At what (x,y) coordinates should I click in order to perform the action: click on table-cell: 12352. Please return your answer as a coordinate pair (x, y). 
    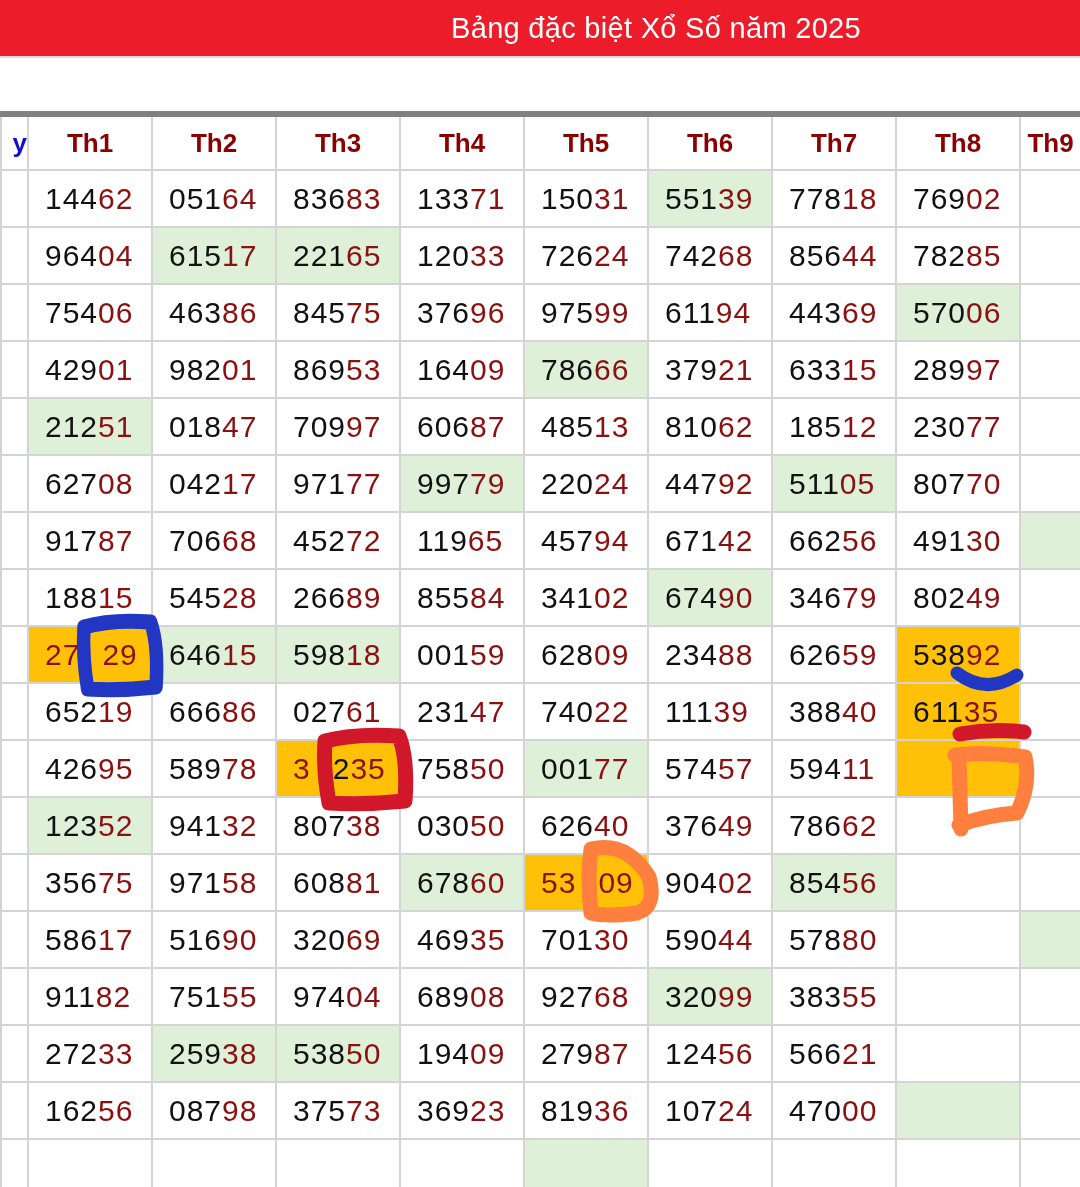
    Looking at the image, I should click on (90, 825).